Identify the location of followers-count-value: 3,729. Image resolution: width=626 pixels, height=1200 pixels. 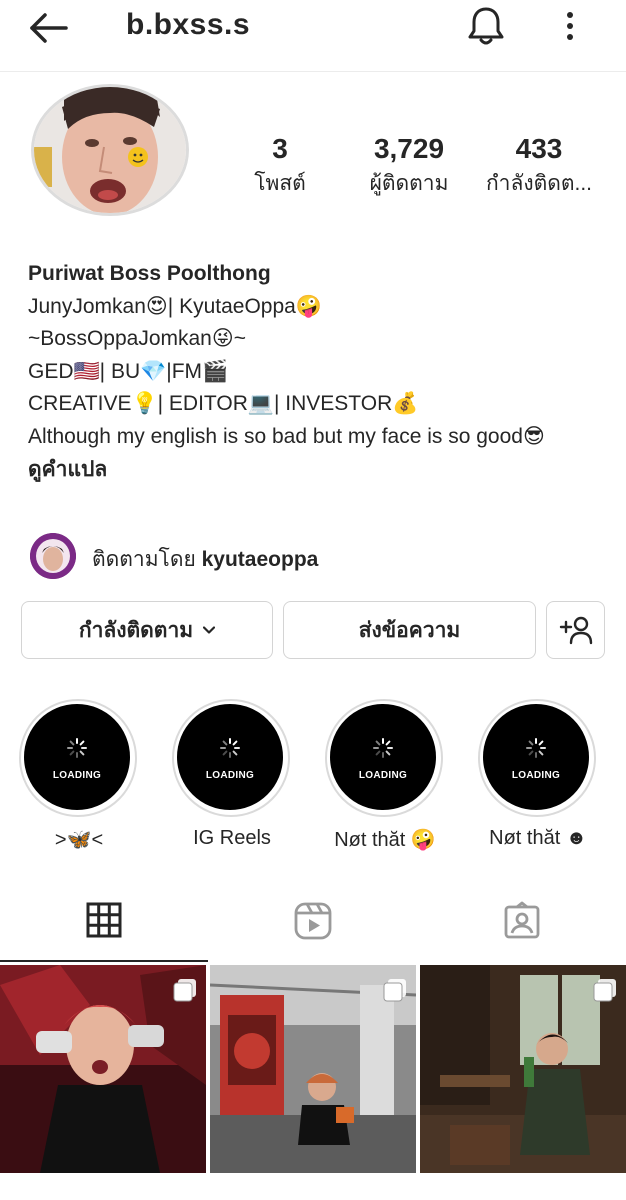
(409, 148).